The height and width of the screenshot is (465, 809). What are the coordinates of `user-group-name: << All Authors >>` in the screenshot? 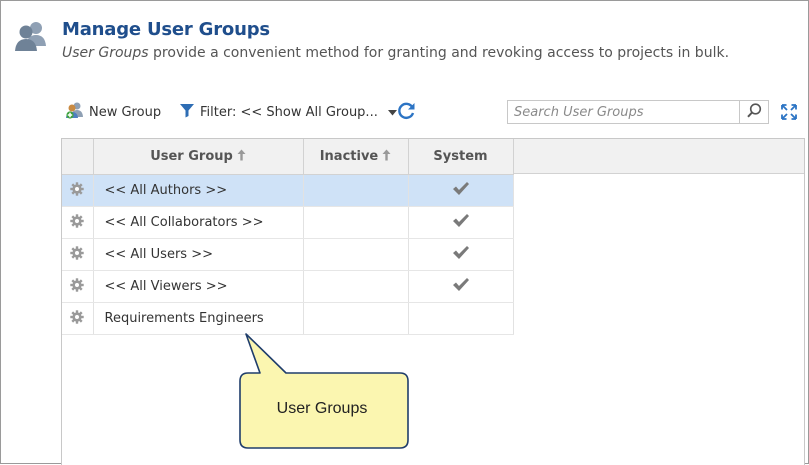 It's located at (198, 190).